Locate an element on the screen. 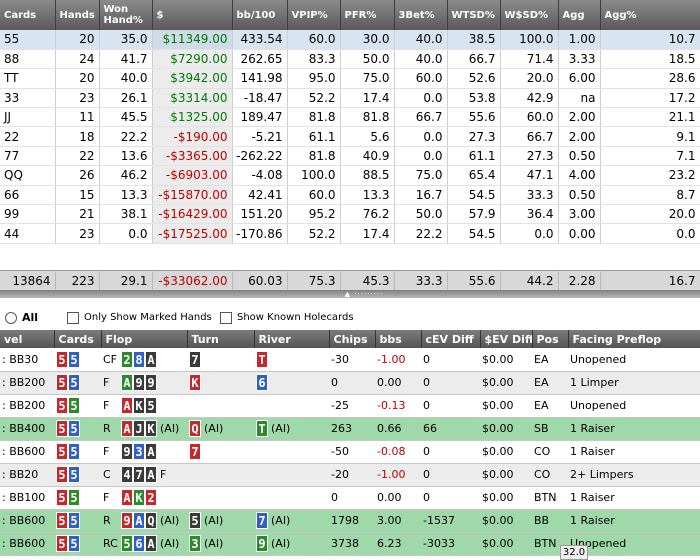 The width and height of the screenshot is (700, 560). hand-row: : BB200 5 5 F A 9 9 K 6 0 0.00 0 $0.00 EA 1 Limper is located at coordinates (350, 383).